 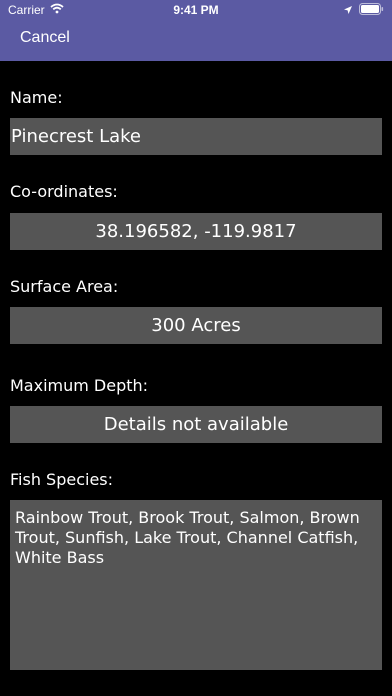 I want to click on navigation-bar: Cancel, so click(x=196, y=40).